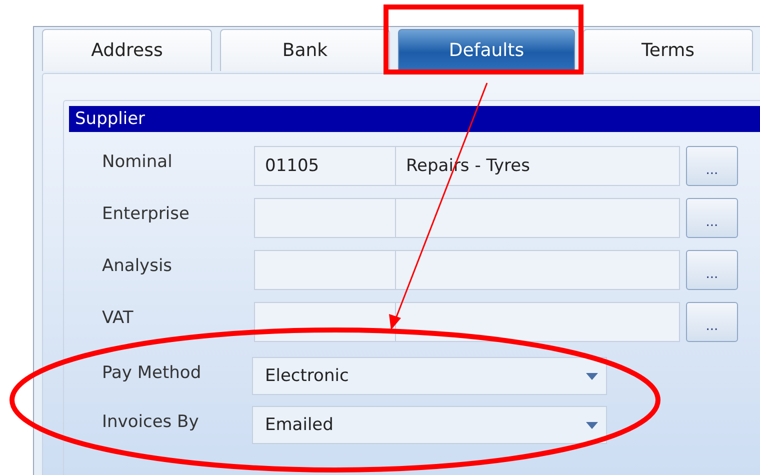  What do you see at coordinates (151, 422) in the screenshot?
I see `field-label: Invoices By` at bounding box center [151, 422].